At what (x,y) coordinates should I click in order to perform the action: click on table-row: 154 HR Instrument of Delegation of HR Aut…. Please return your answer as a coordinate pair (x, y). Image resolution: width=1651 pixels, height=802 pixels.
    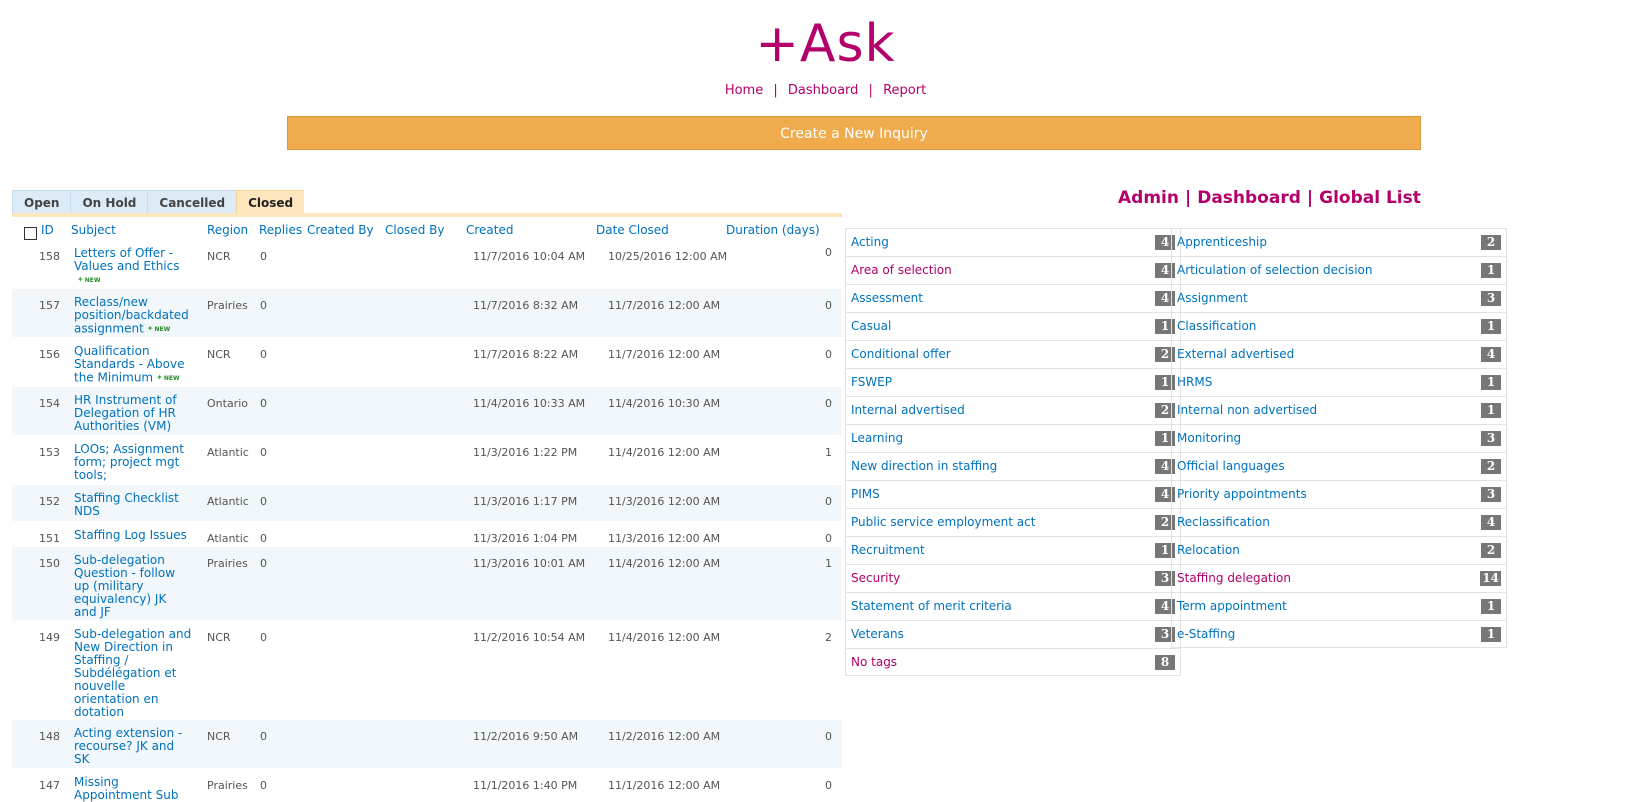
    Looking at the image, I should click on (427, 411).